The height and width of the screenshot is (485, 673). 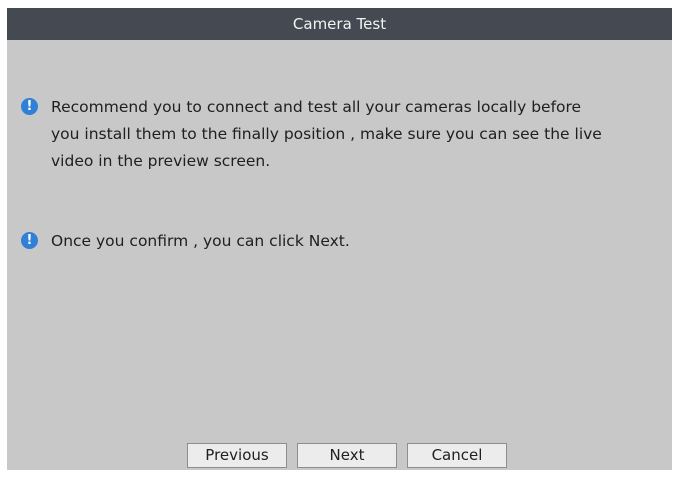 I want to click on message-item: ! Once you confirm , you can click Next., so click(x=316, y=241).